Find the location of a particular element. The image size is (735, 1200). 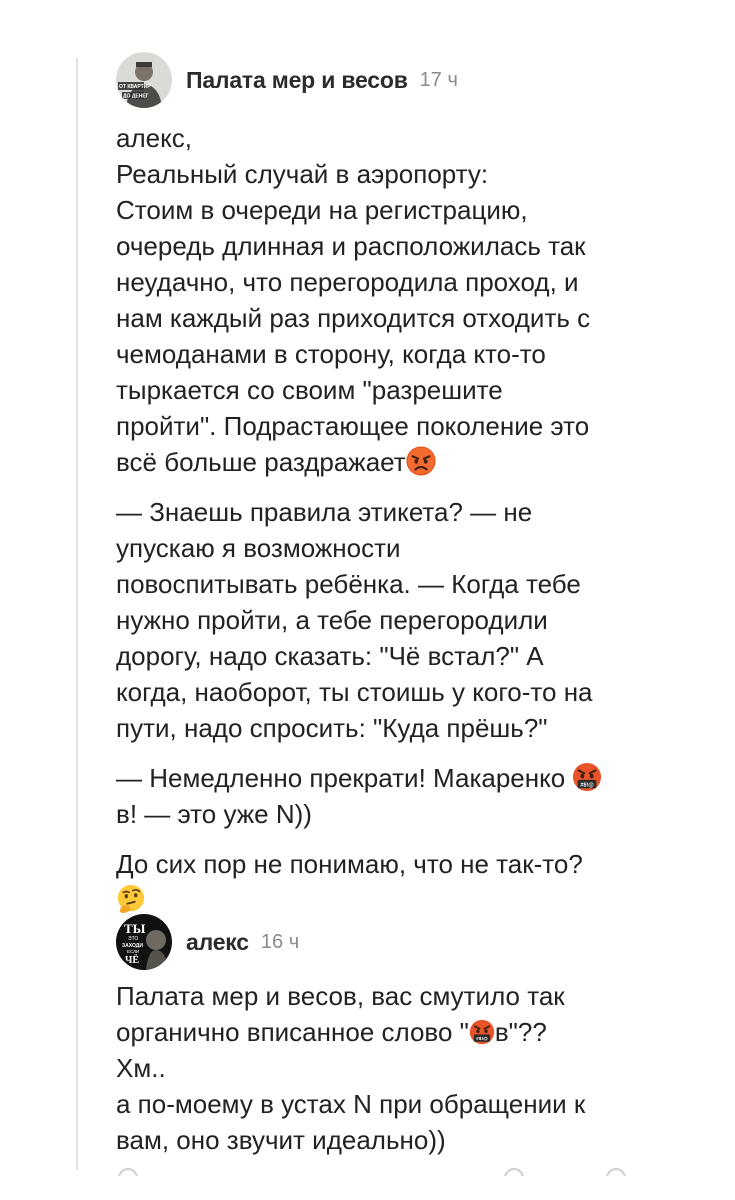

comment-author: Палата мер и весов is located at coordinates (297, 80).